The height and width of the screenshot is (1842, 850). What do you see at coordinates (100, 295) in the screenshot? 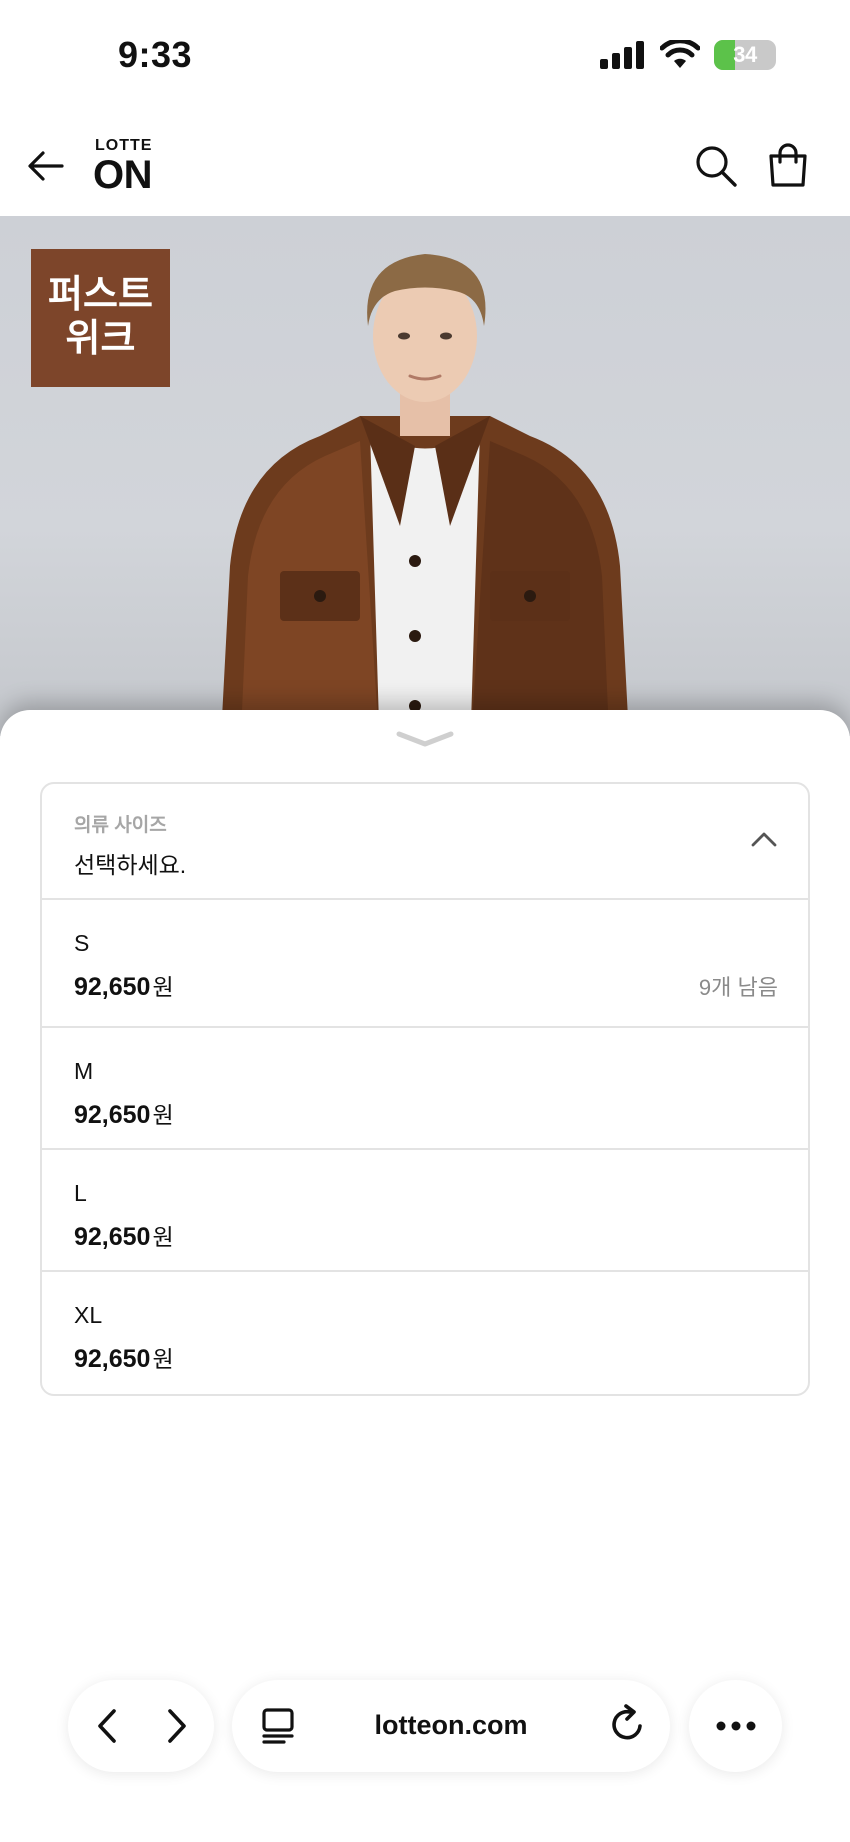
I see `promo-badge-line1: 퍼스트` at bounding box center [100, 295].